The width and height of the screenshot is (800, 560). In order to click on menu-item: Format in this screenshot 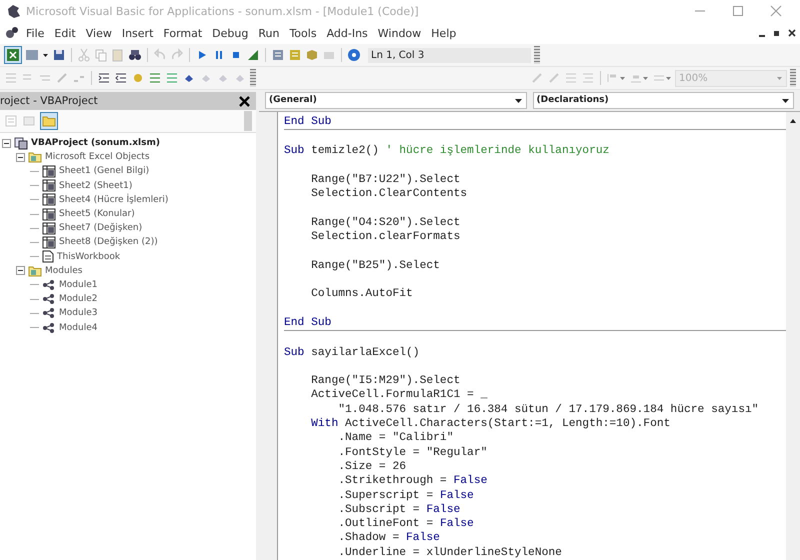, I will do `click(182, 33)`.